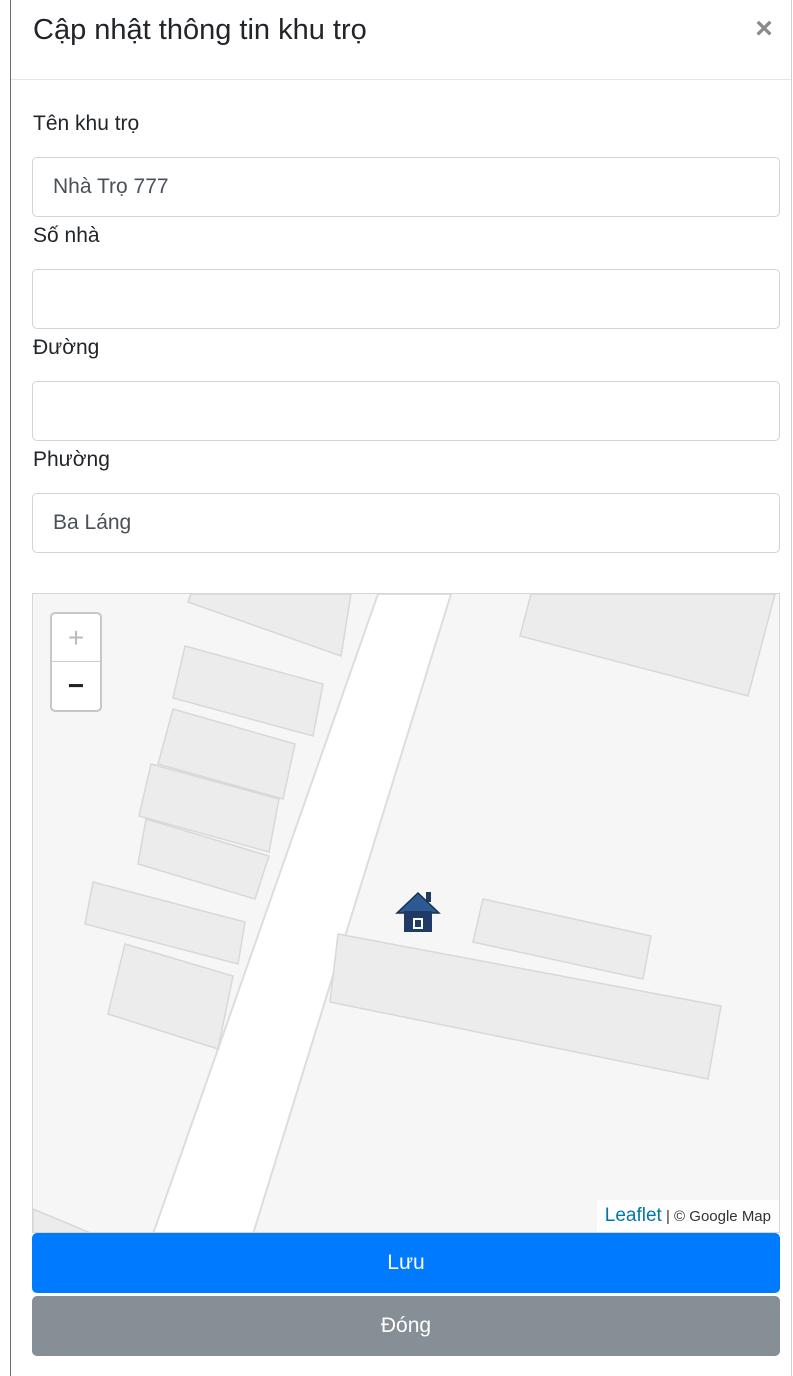  I want to click on house-marker-icon, so click(418, 912).